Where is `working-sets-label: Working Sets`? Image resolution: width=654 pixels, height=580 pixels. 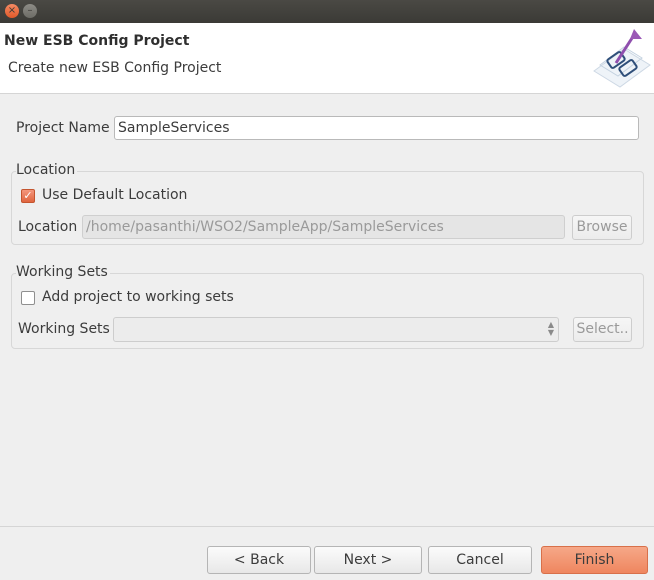
working-sets-label: Working Sets is located at coordinates (64, 329).